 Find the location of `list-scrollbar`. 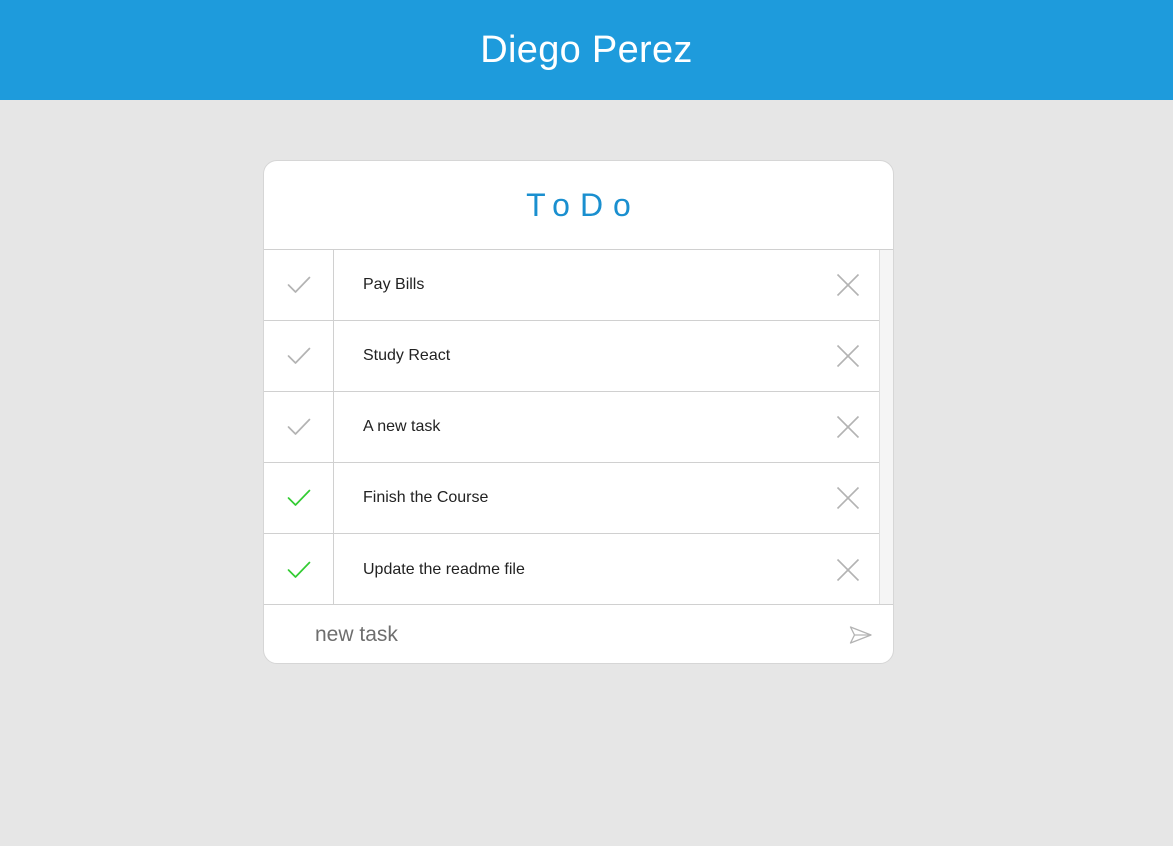

list-scrollbar is located at coordinates (886, 427).